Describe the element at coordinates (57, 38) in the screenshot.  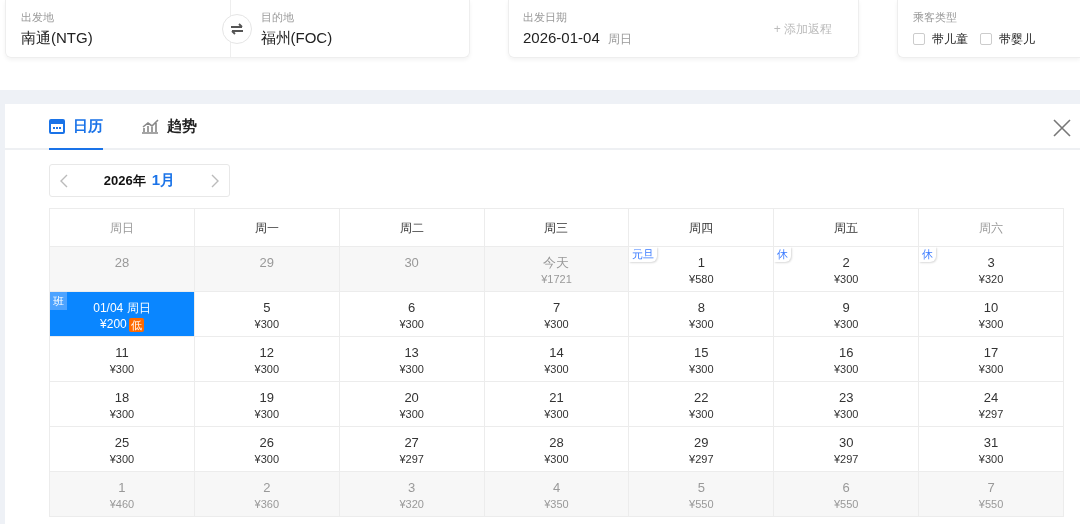
I see `origin-field: 南通(NTG)` at that location.